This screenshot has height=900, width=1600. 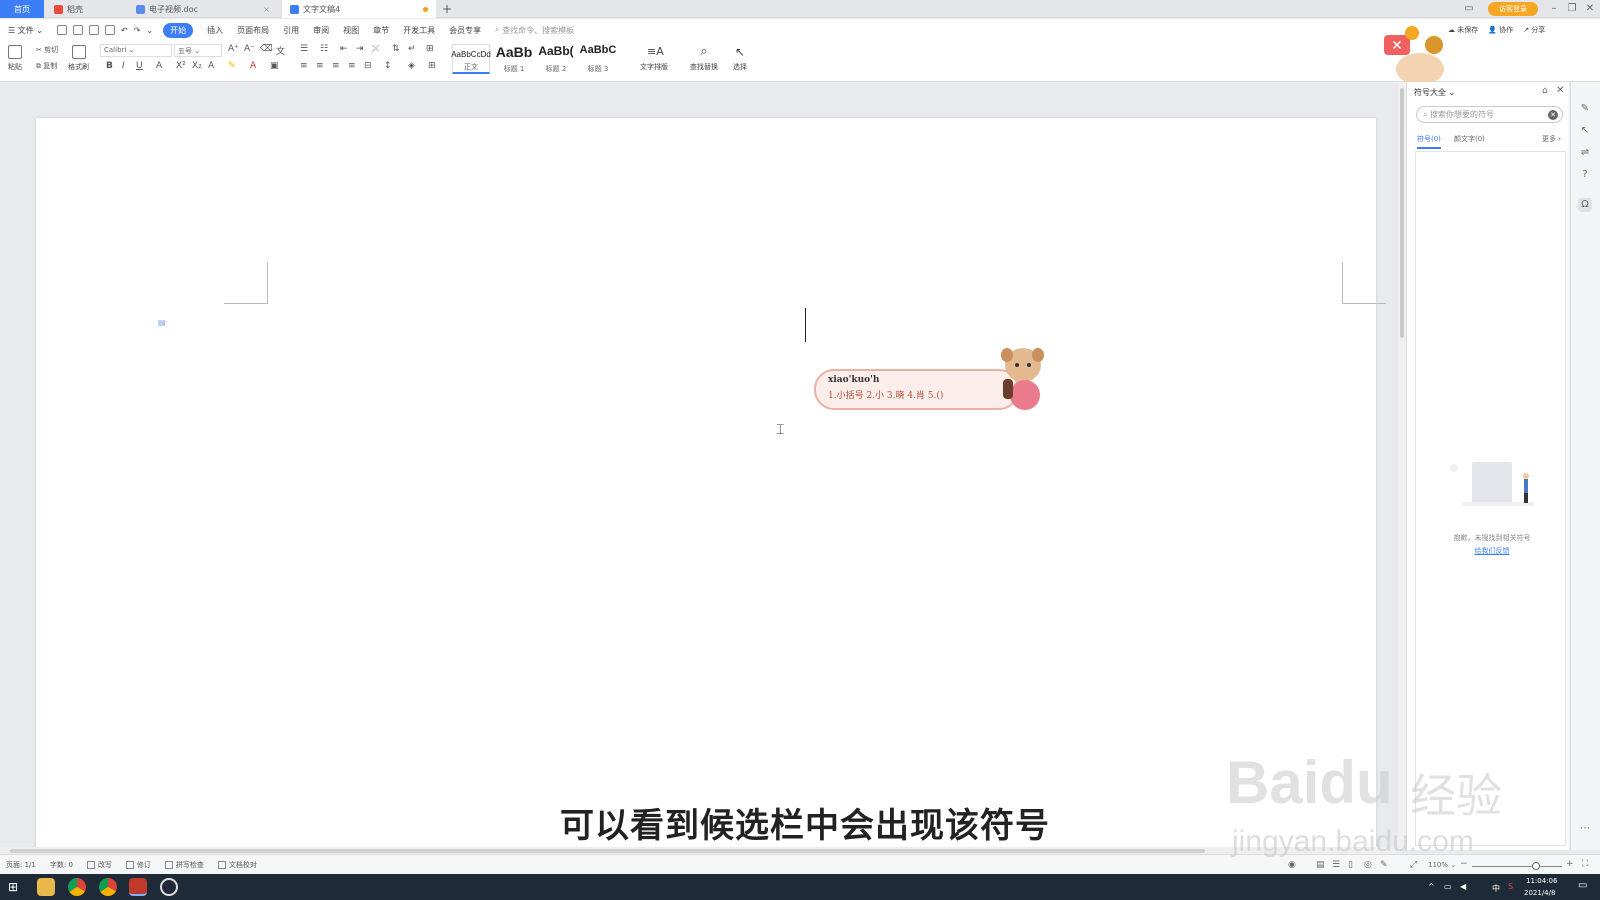 What do you see at coordinates (465, 30) in the screenshot?
I see `menu-tab-member: 会员专享` at bounding box center [465, 30].